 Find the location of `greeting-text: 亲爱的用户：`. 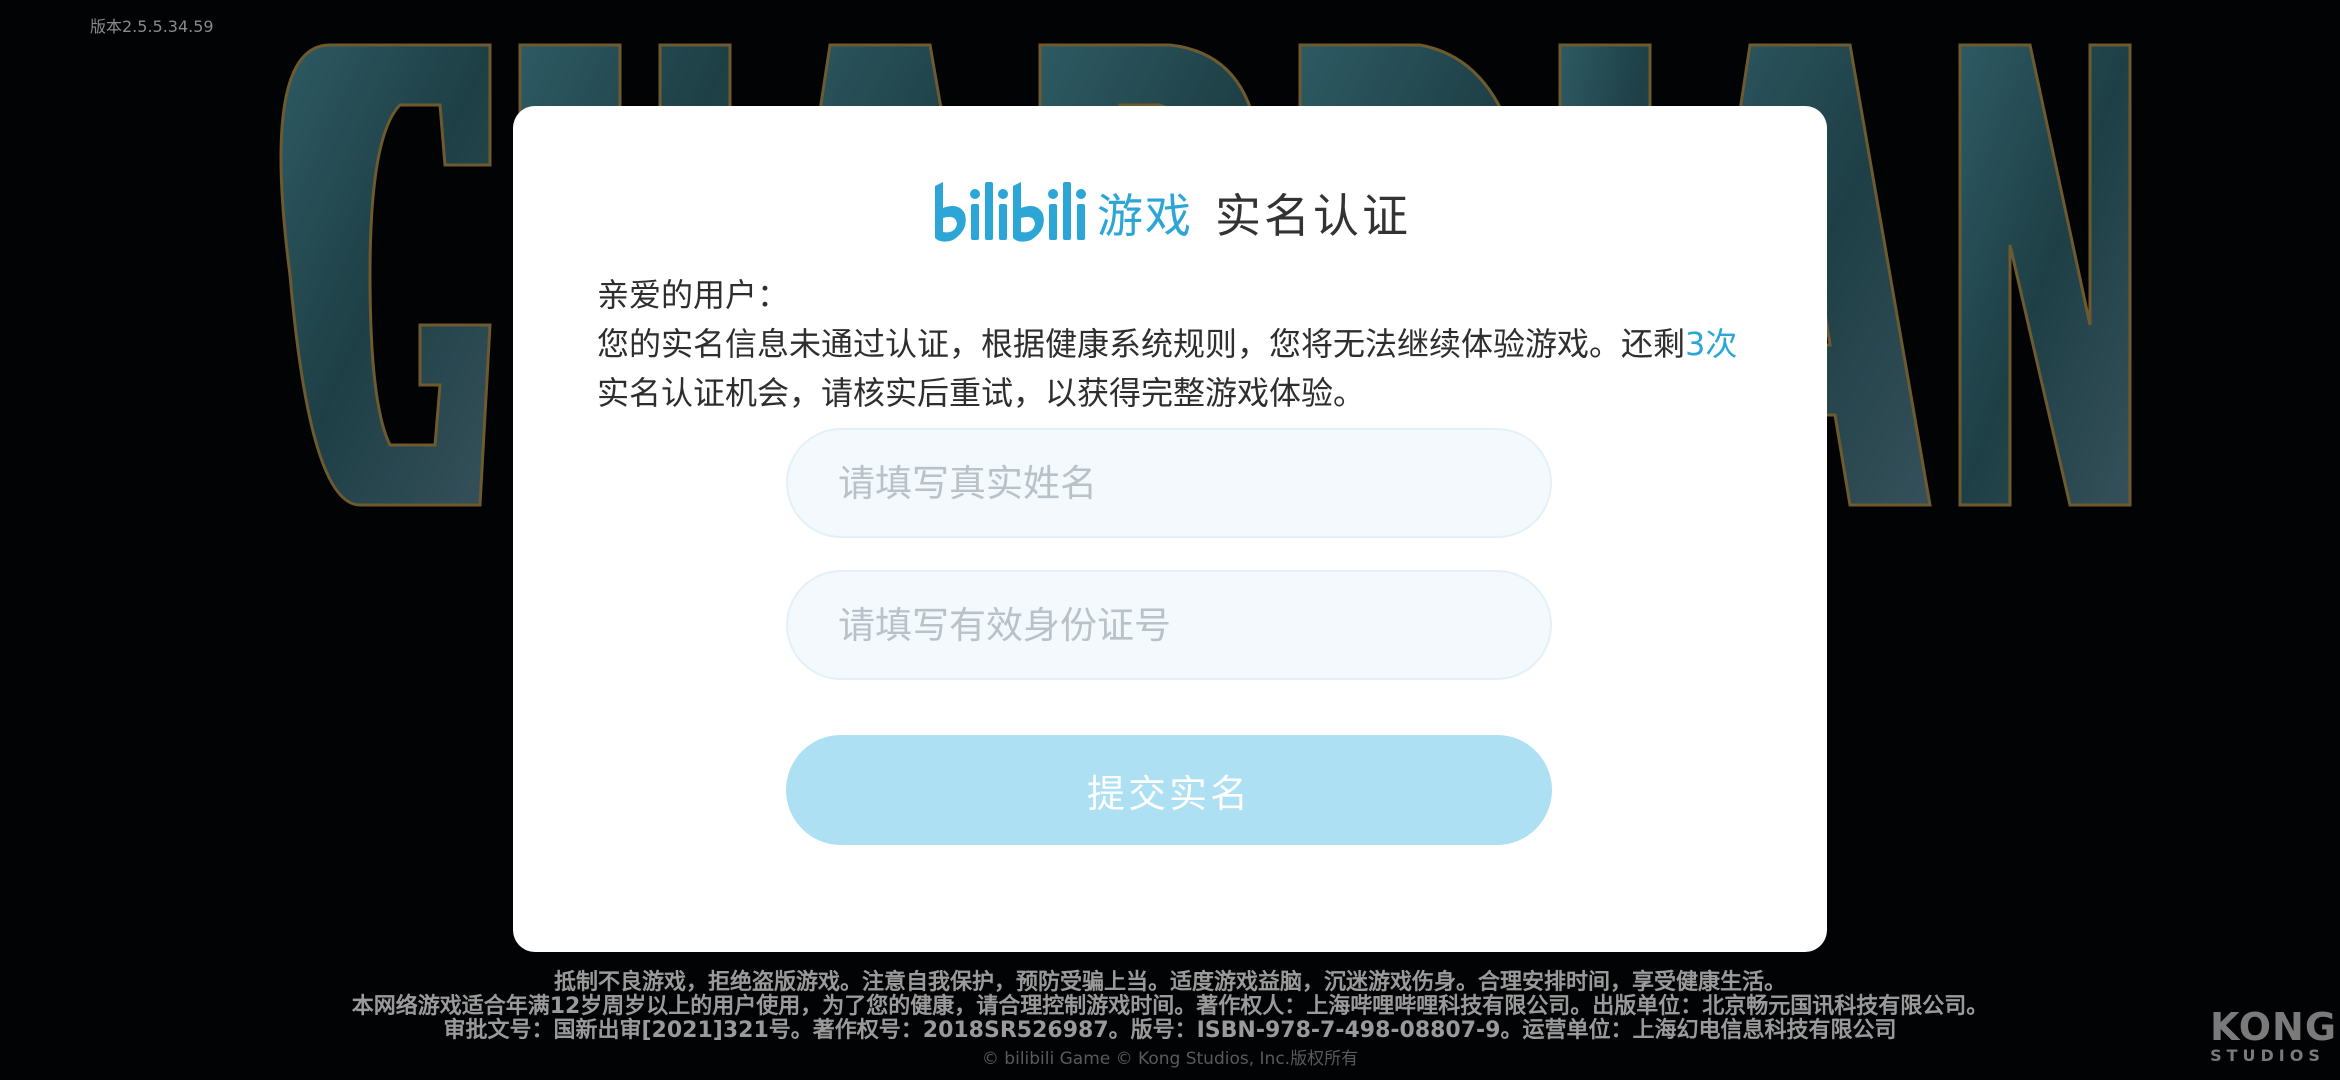

greeting-text: 亲爱的用户： is located at coordinates (693, 295).